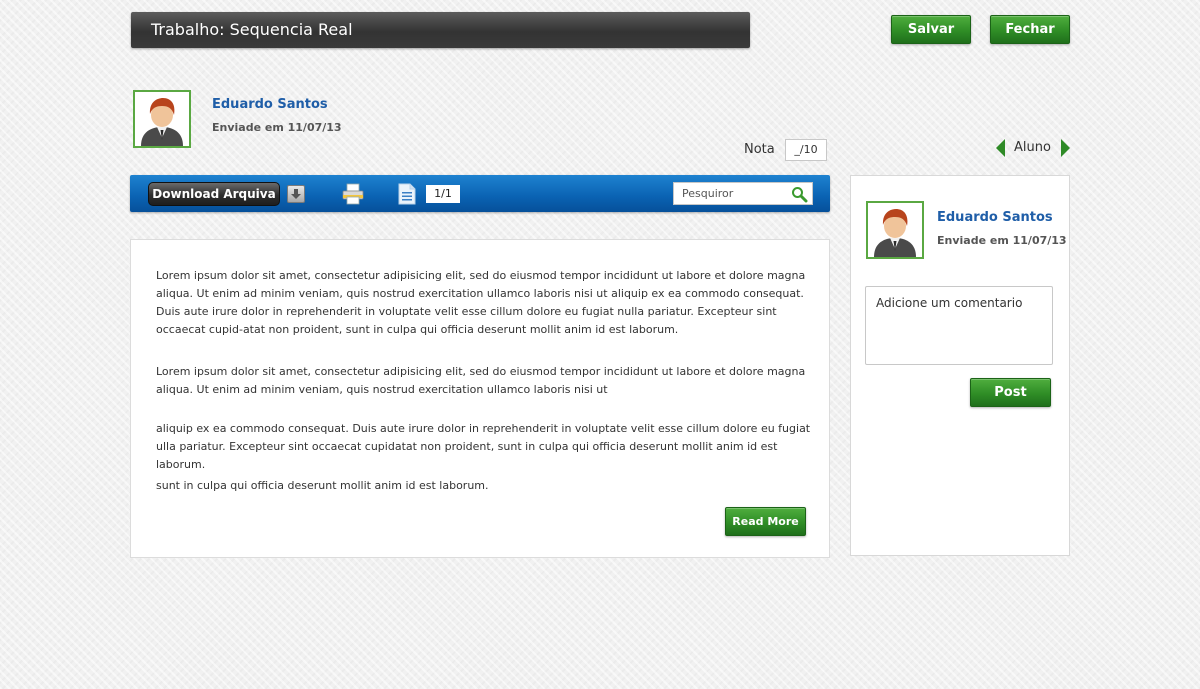 The width and height of the screenshot is (1200, 689). I want to click on save-button: Salvar, so click(931, 29).